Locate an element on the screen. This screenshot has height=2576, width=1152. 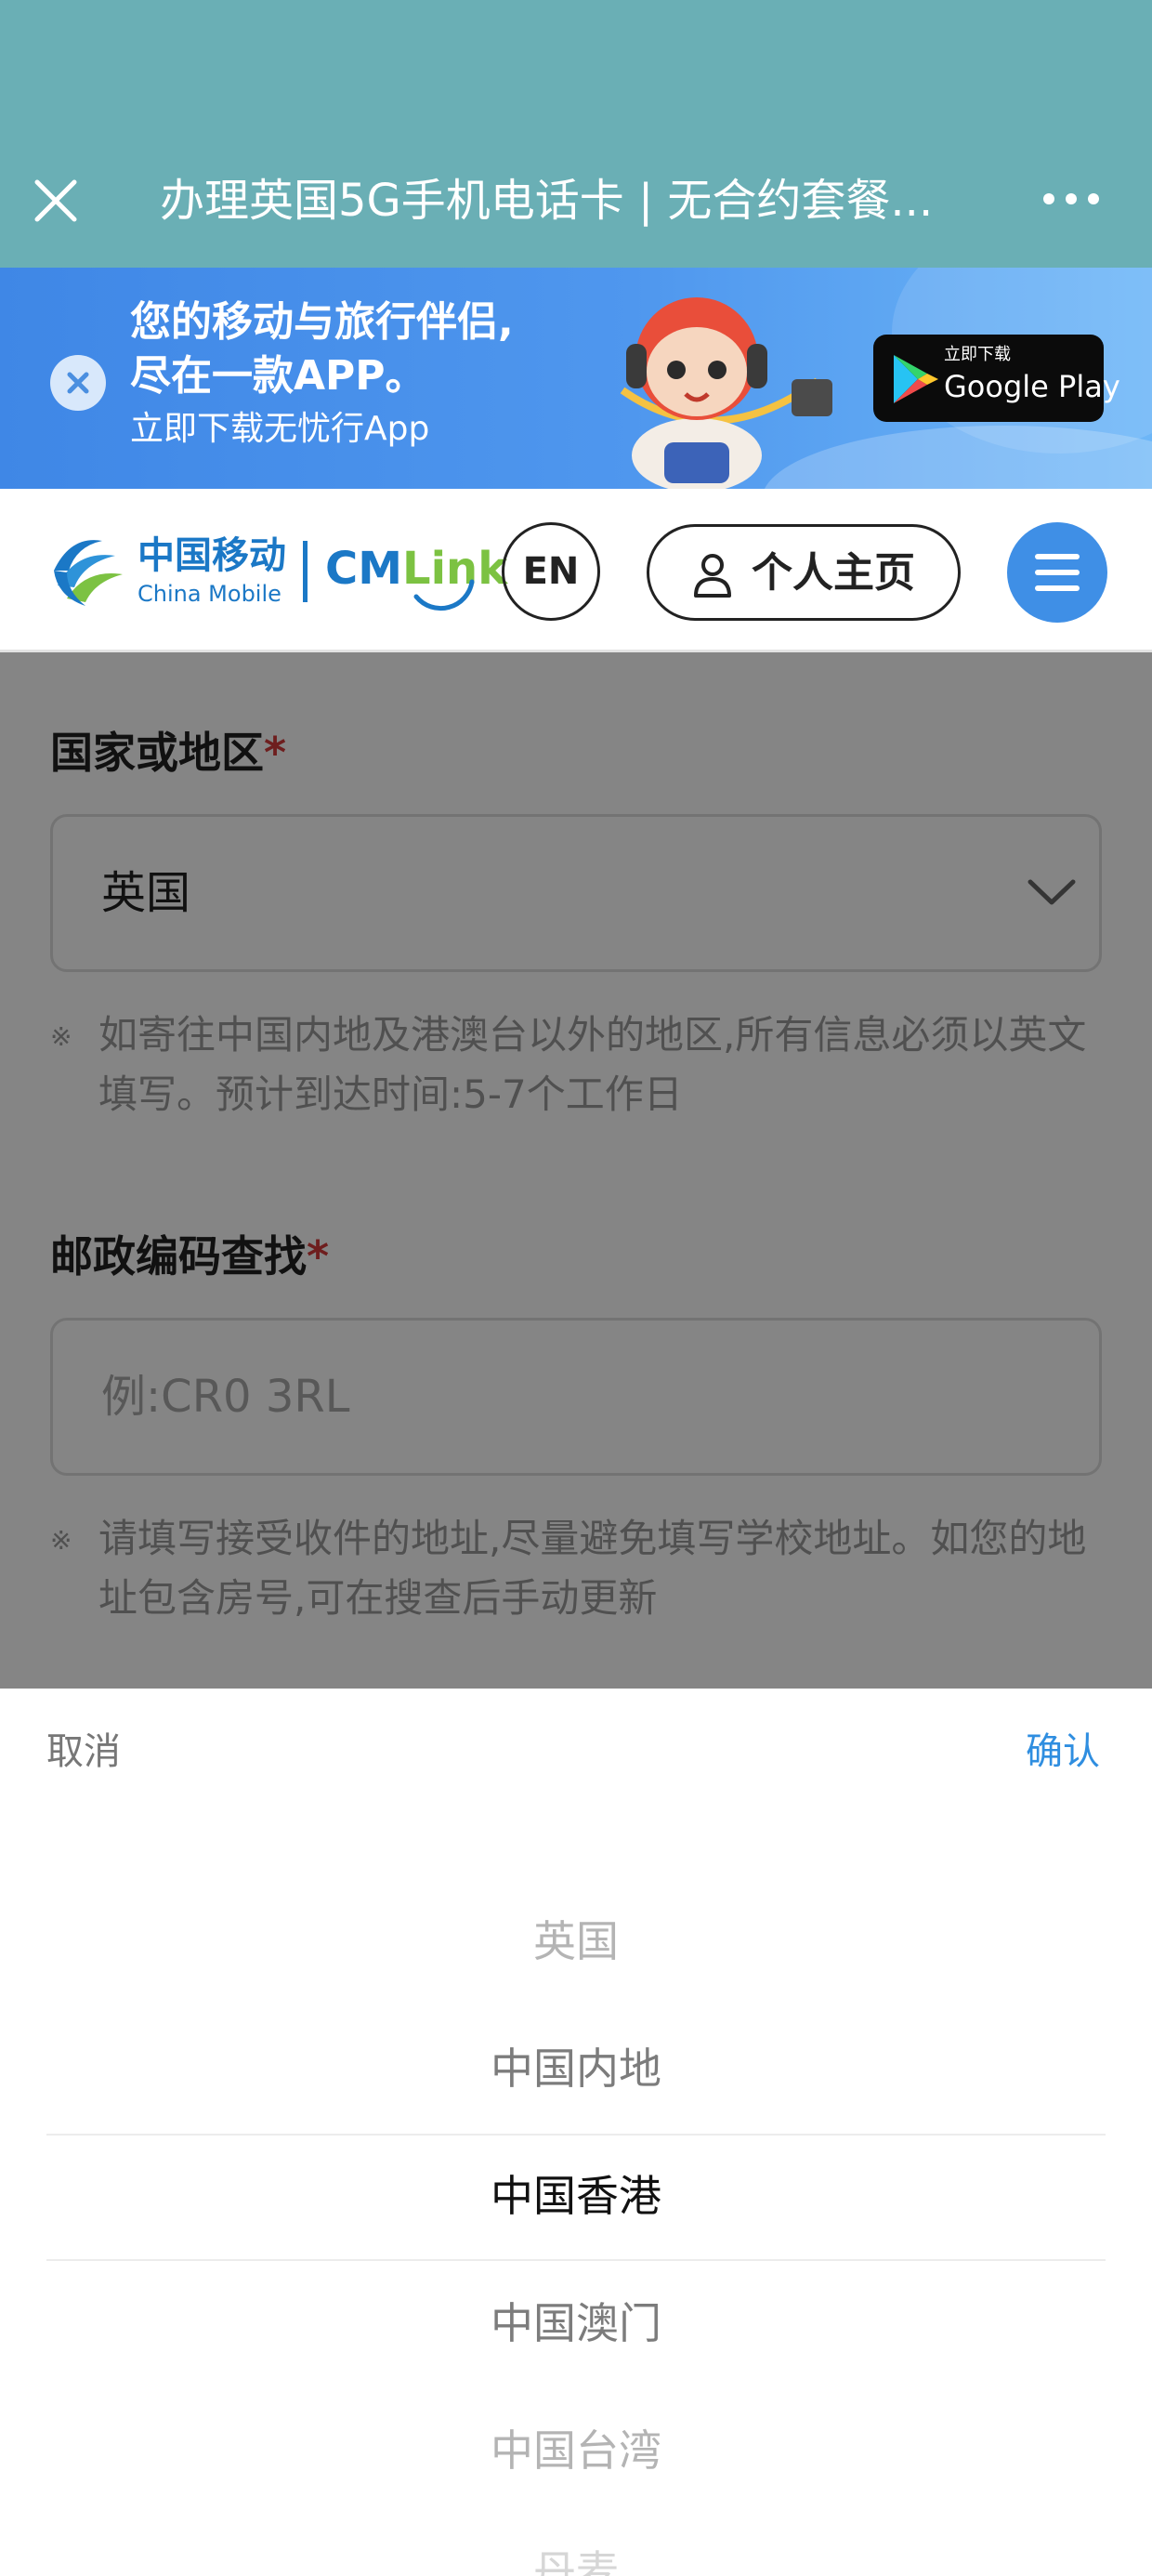
profile-label: 个人主页 is located at coordinates (833, 573).